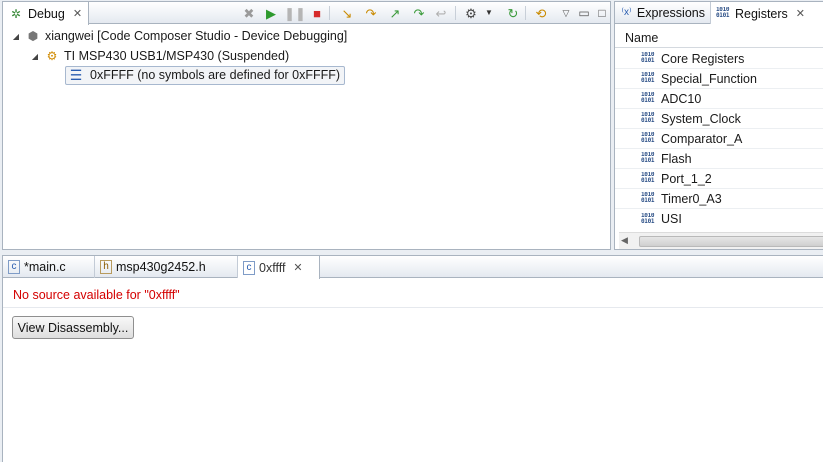  Describe the element at coordinates (670, 13) in the screenshot. I see `tab-expressions-label: Expressions` at that location.